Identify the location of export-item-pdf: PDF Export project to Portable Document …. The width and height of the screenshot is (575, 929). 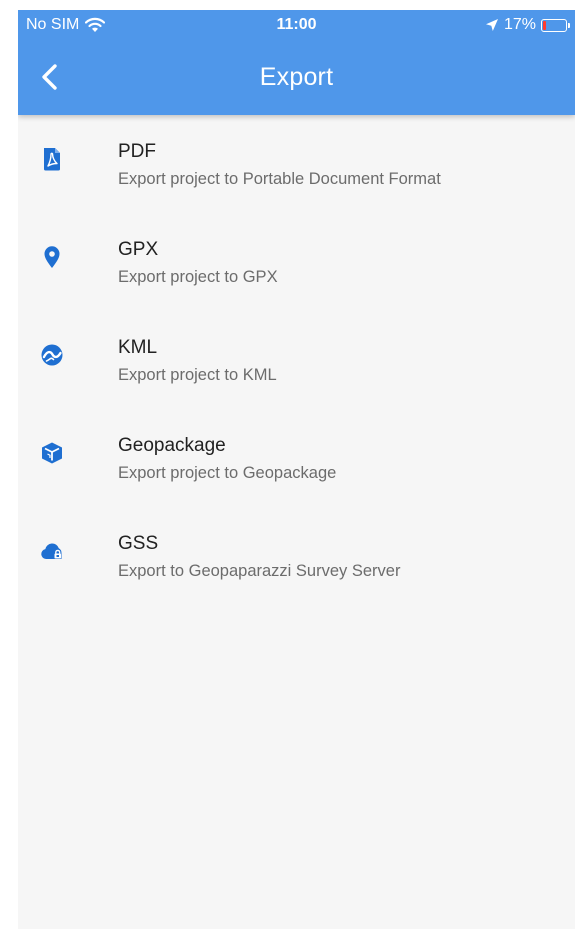
(296, 164).